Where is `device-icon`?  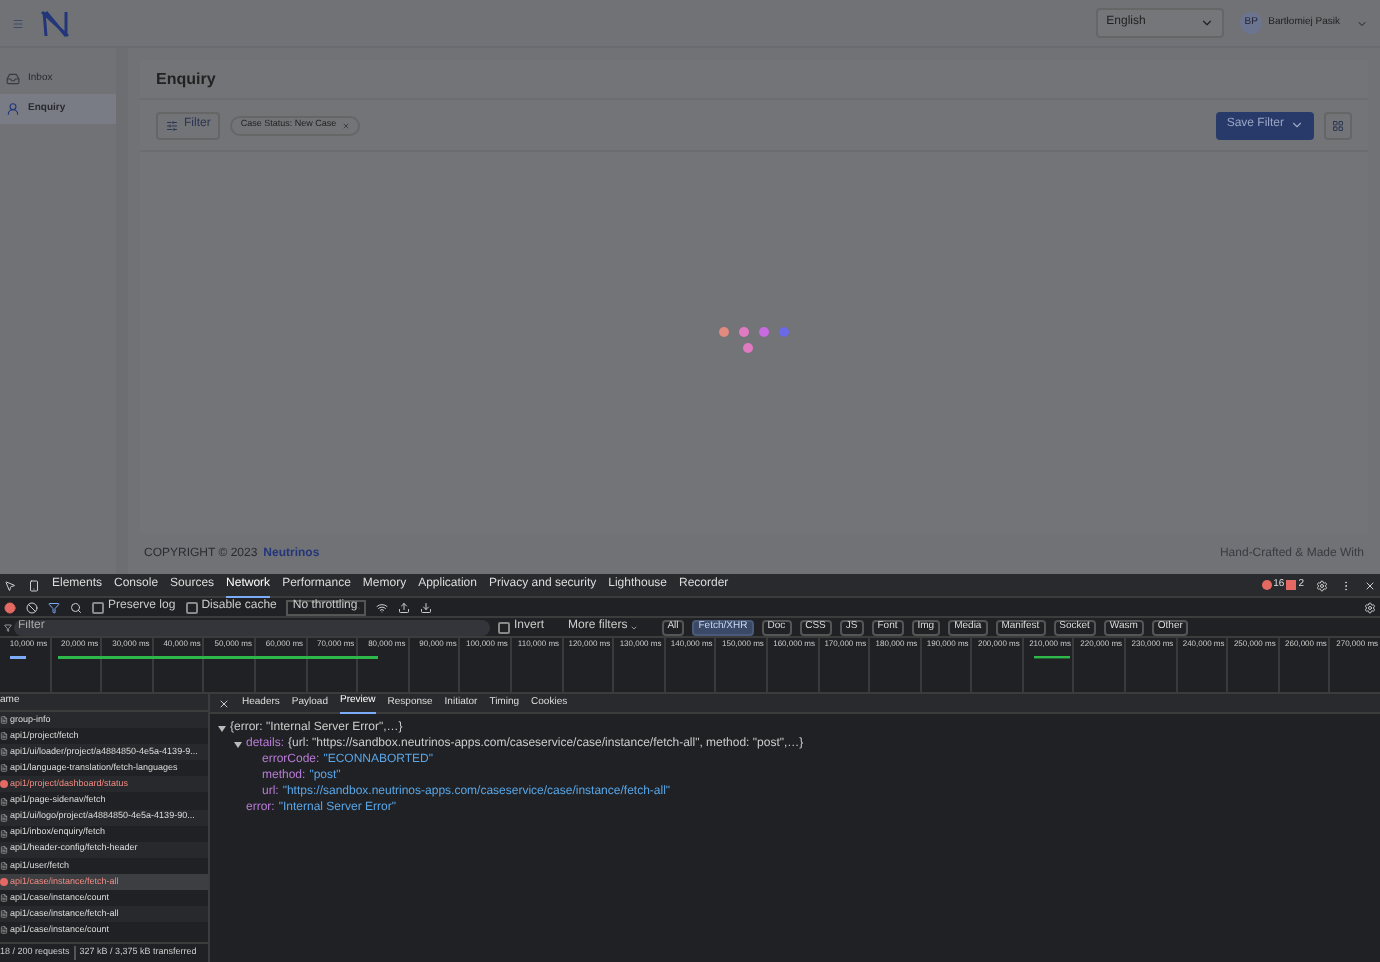
device-icon is located at coordinates (34, 585).